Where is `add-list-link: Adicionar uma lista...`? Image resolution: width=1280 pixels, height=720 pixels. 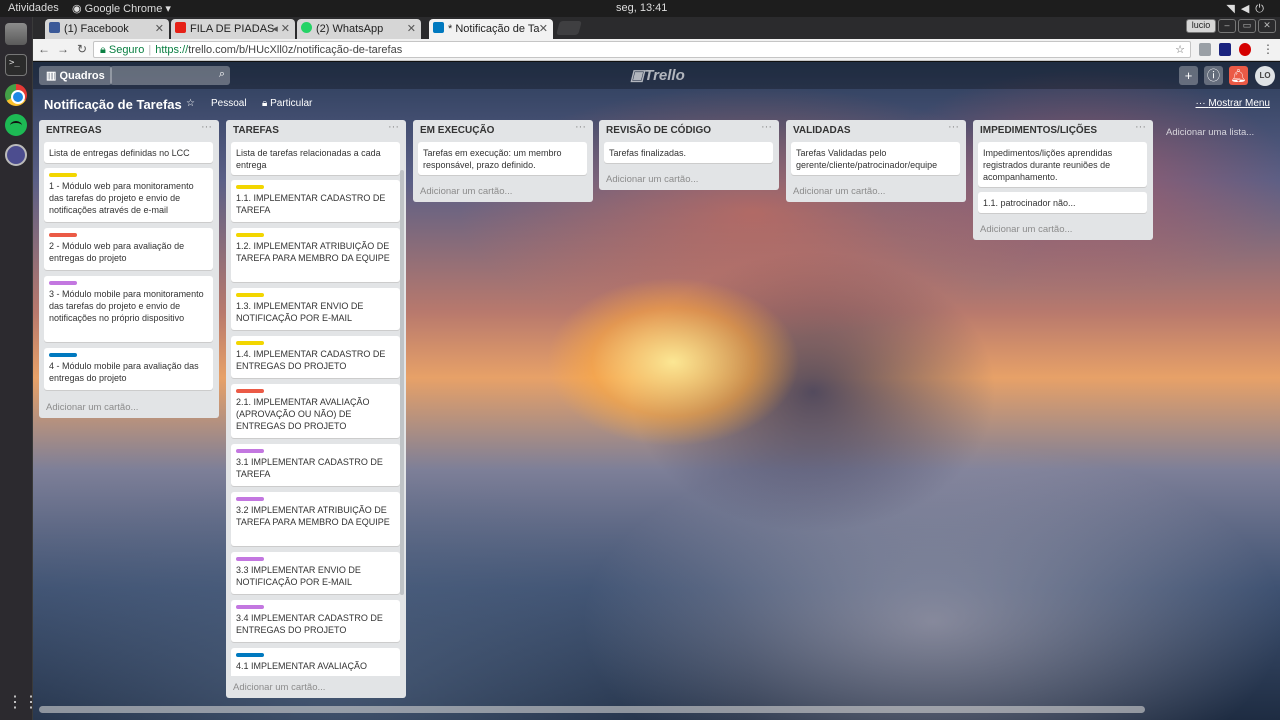 add-list-link: Adicionar uma lista... is located at coordinates (1210, 132).